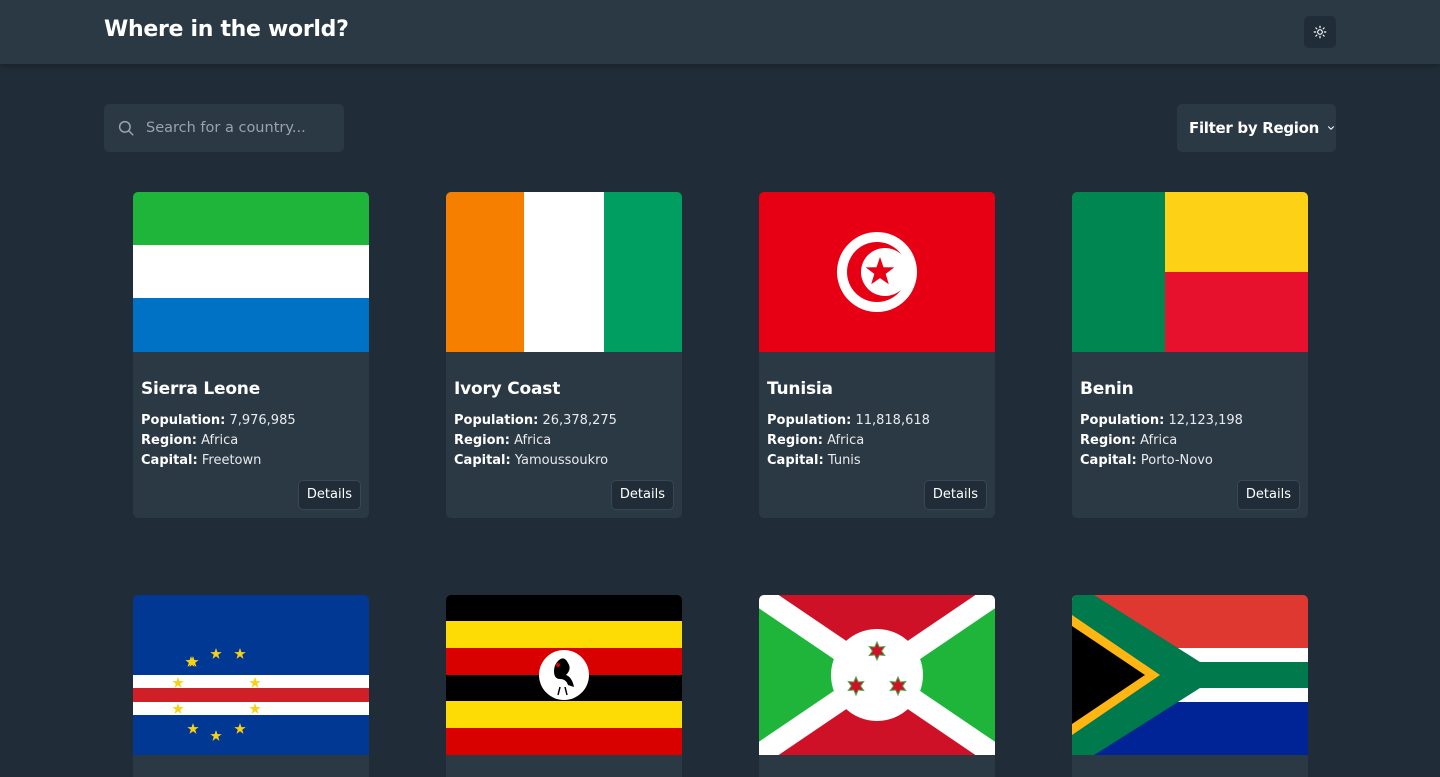 The height and width of the screenshot is (777, 1440). Describe the element at coordinates (201, 389) in the screenshot. I see `country-name: Sierra Leone` at that location.